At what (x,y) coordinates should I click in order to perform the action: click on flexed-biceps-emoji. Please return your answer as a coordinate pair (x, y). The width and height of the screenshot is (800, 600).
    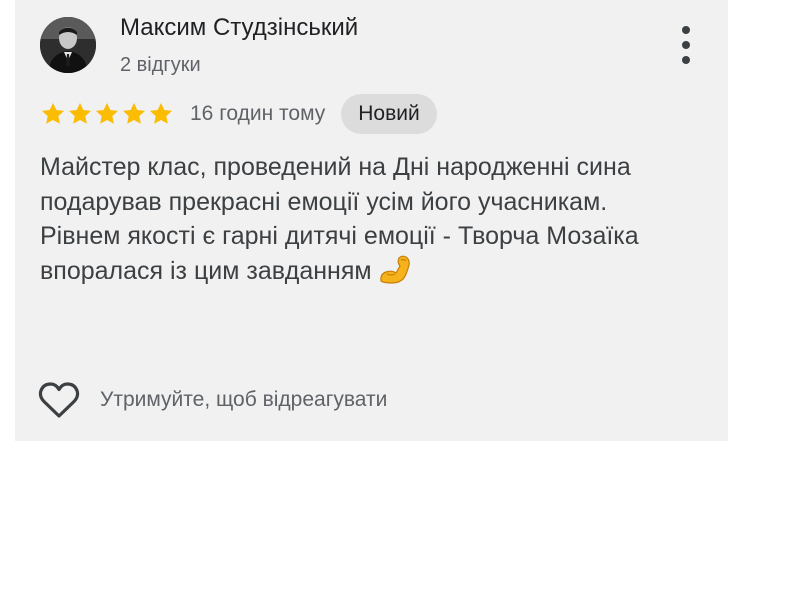
    Looking at the image, I should click on (394, 269).